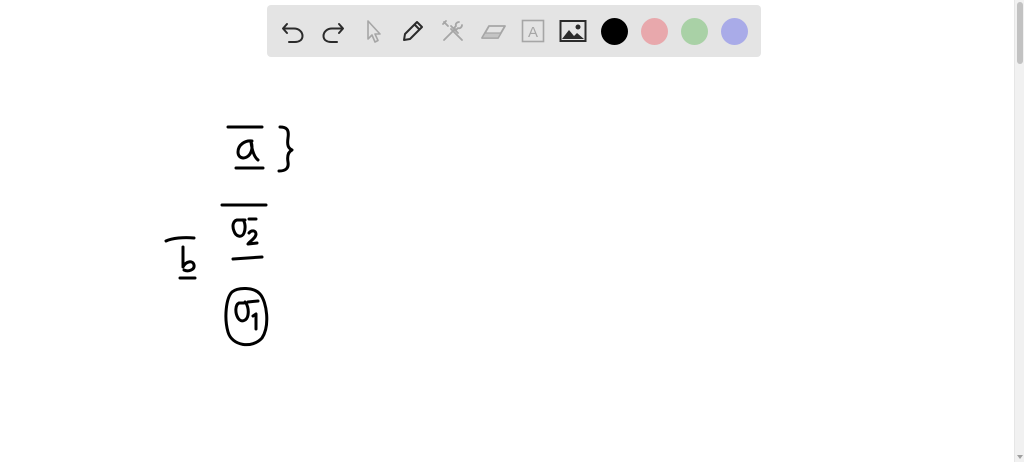  I want to click on eraser-icon, so click(493, 32).